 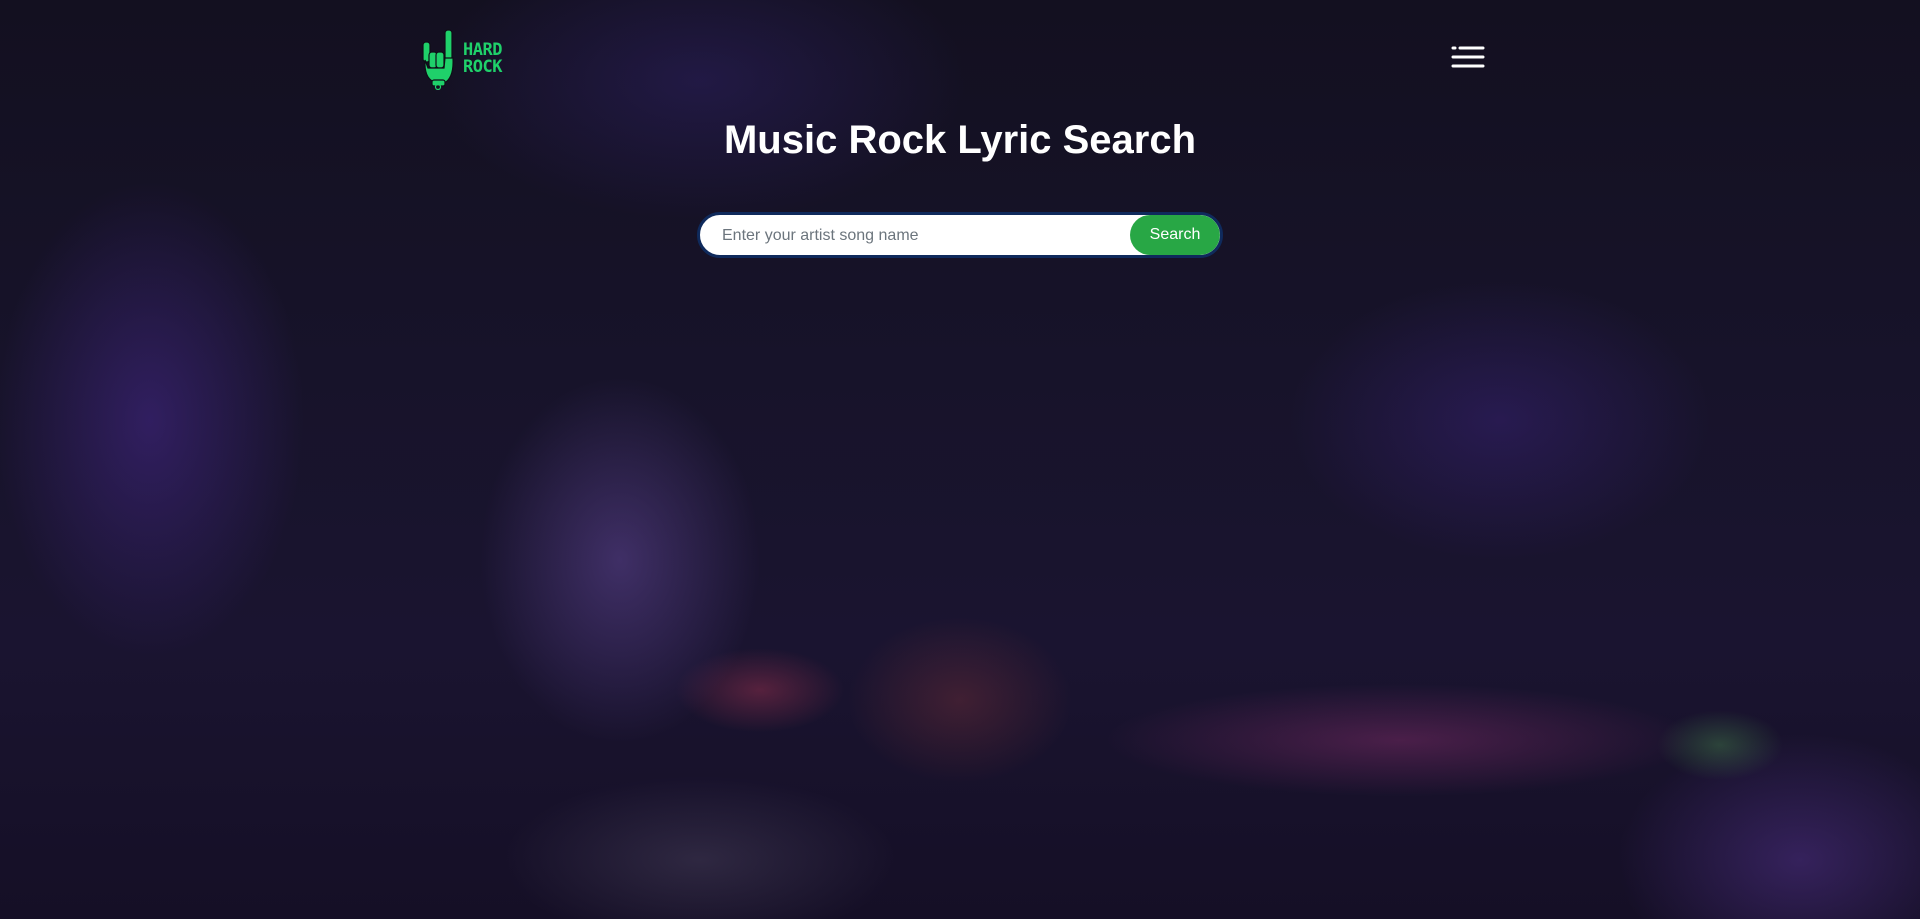 I want to click on rock-hand-icon, so click(x=438, y=59).